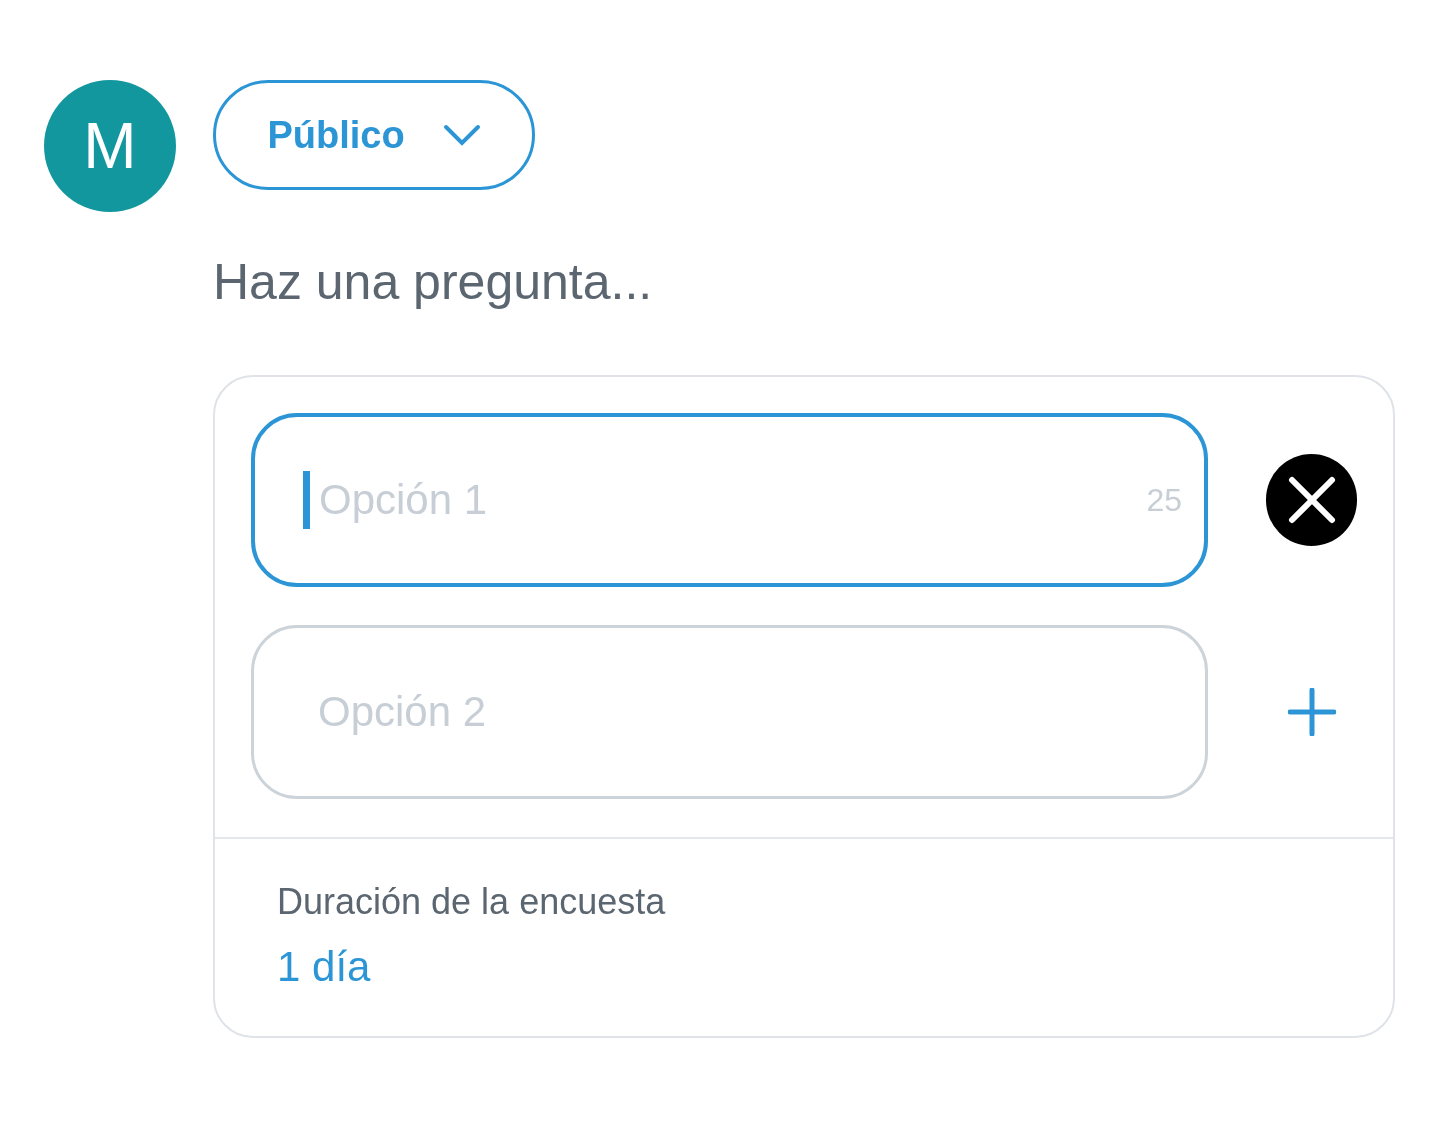  I want to click on plus-icon, so click(1311, 712).